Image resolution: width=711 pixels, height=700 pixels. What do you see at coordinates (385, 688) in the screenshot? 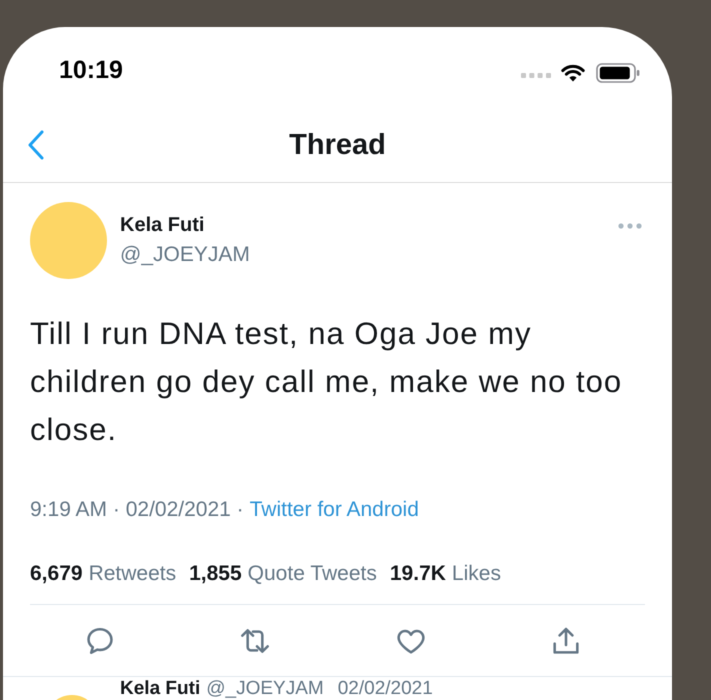
I see `reply-date: 02/02/2021` at bounding box center [385, 688].